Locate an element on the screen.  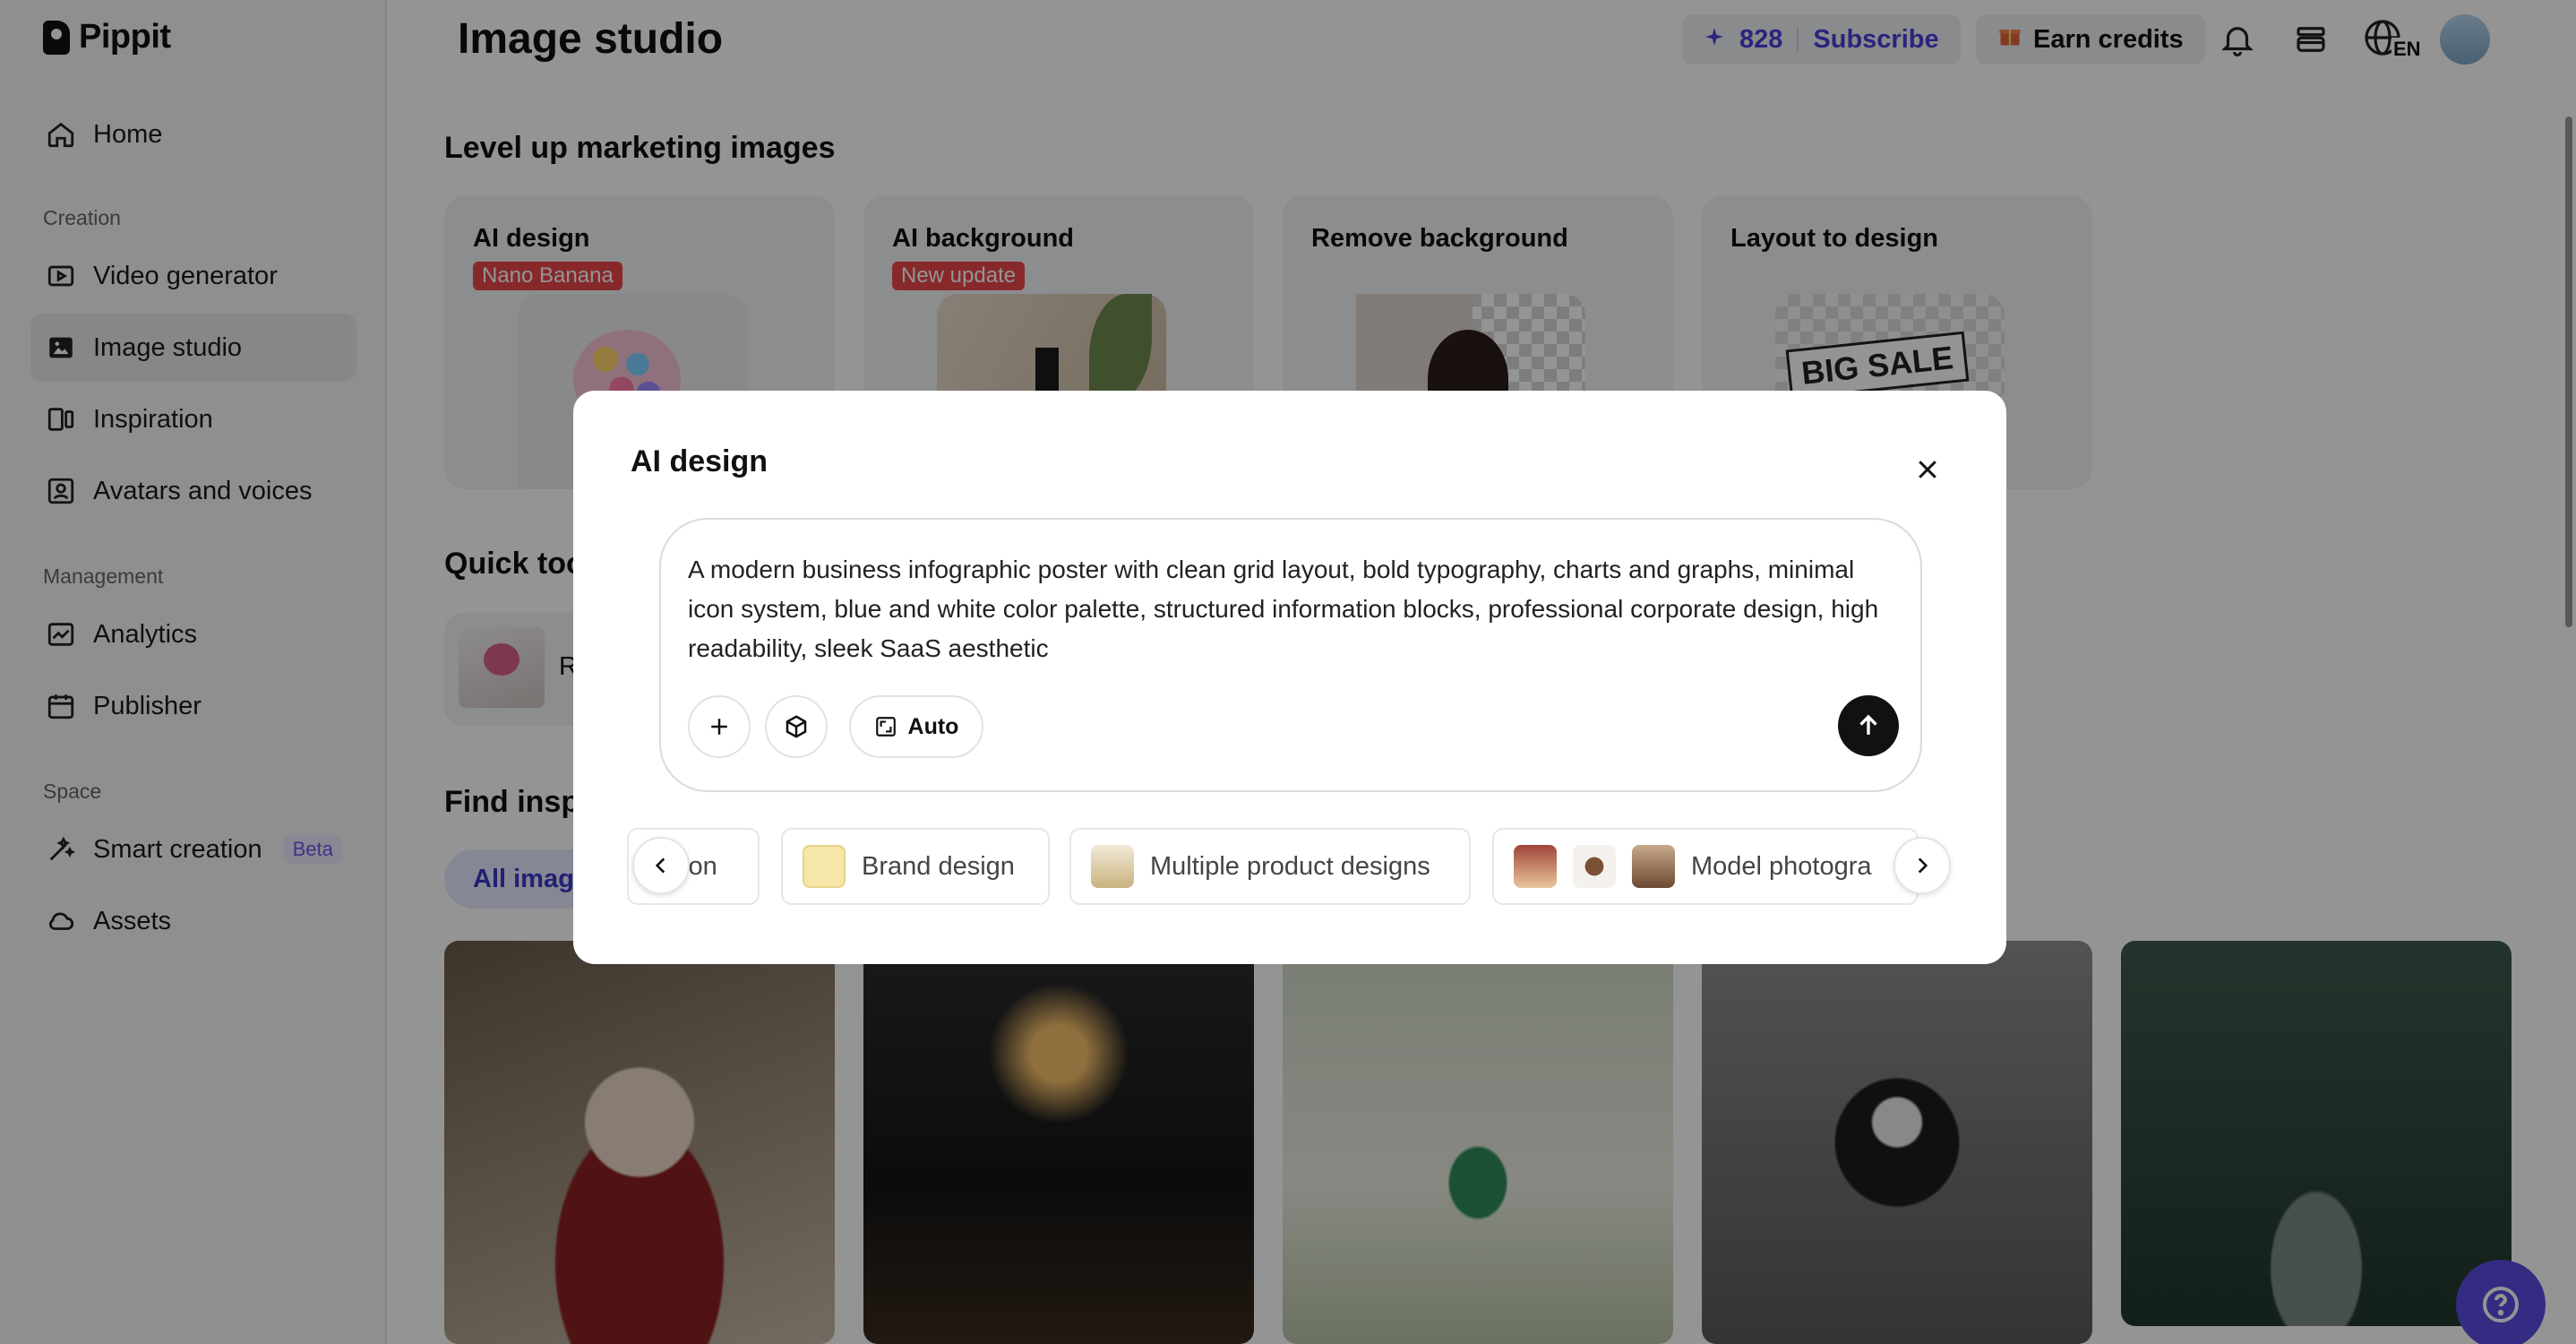
model-select-button is located at coordinates (796, 726).